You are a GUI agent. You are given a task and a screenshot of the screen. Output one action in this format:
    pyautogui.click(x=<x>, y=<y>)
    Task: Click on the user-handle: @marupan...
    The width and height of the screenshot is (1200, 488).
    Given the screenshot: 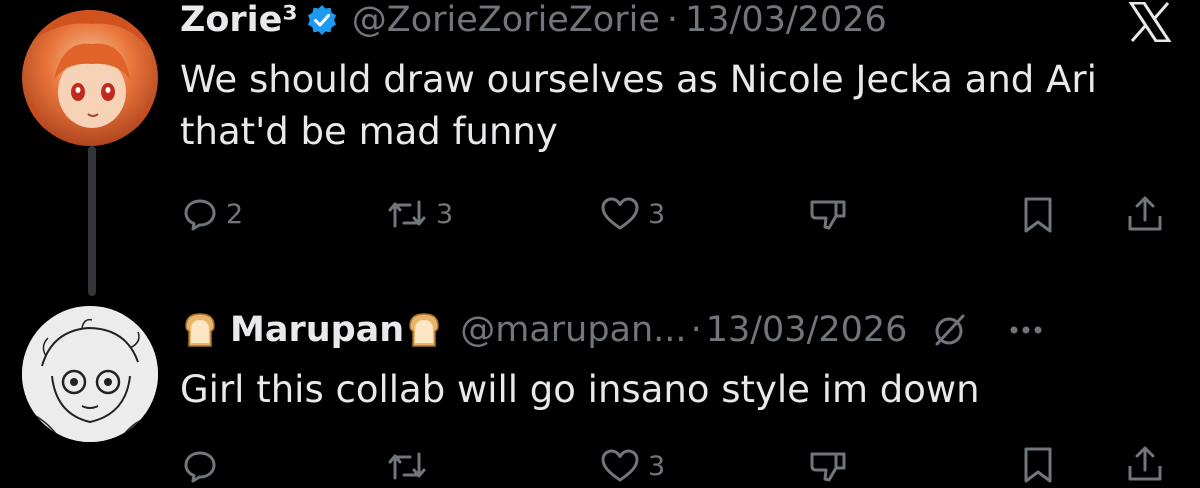 What is the action you would take?
    pyautogui.click(x=573, y=330)
    